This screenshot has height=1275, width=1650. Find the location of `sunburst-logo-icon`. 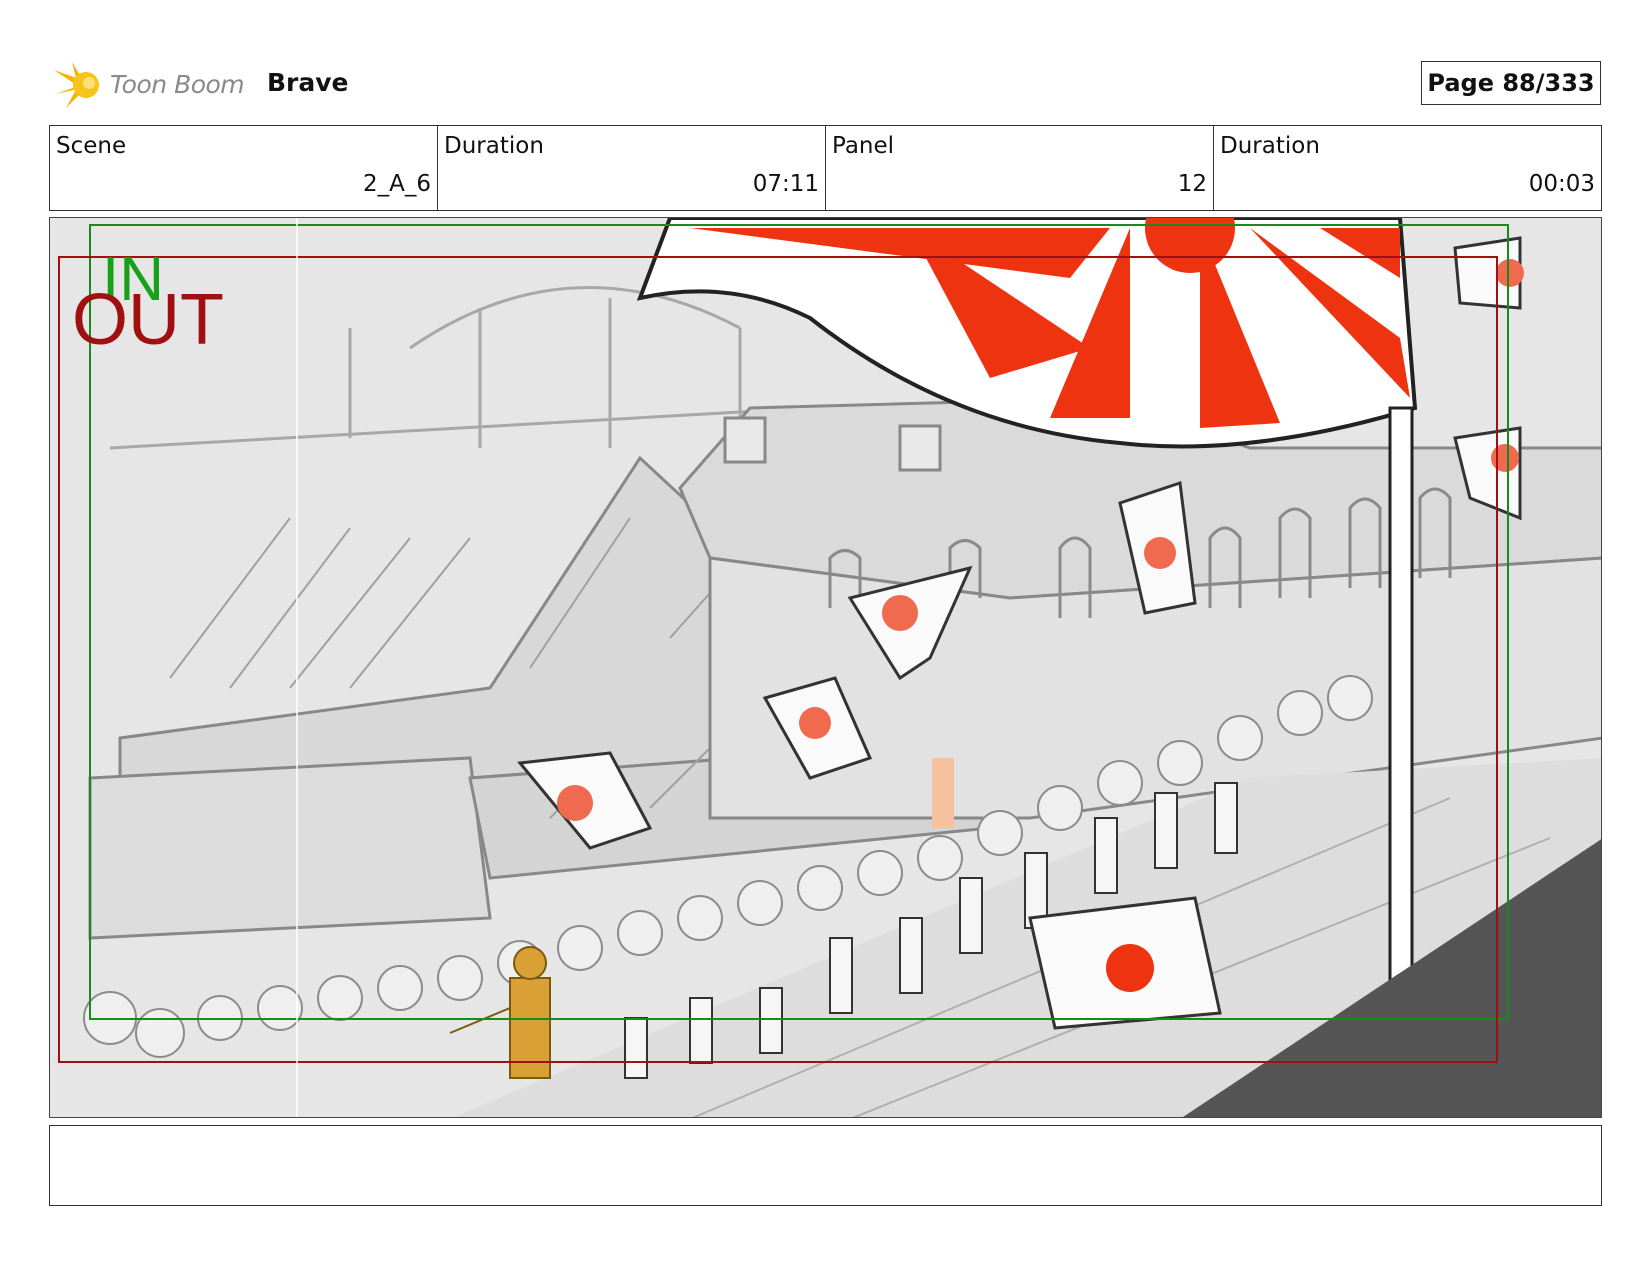

sunburst-logo-icon is located at coordinates (76, 85).